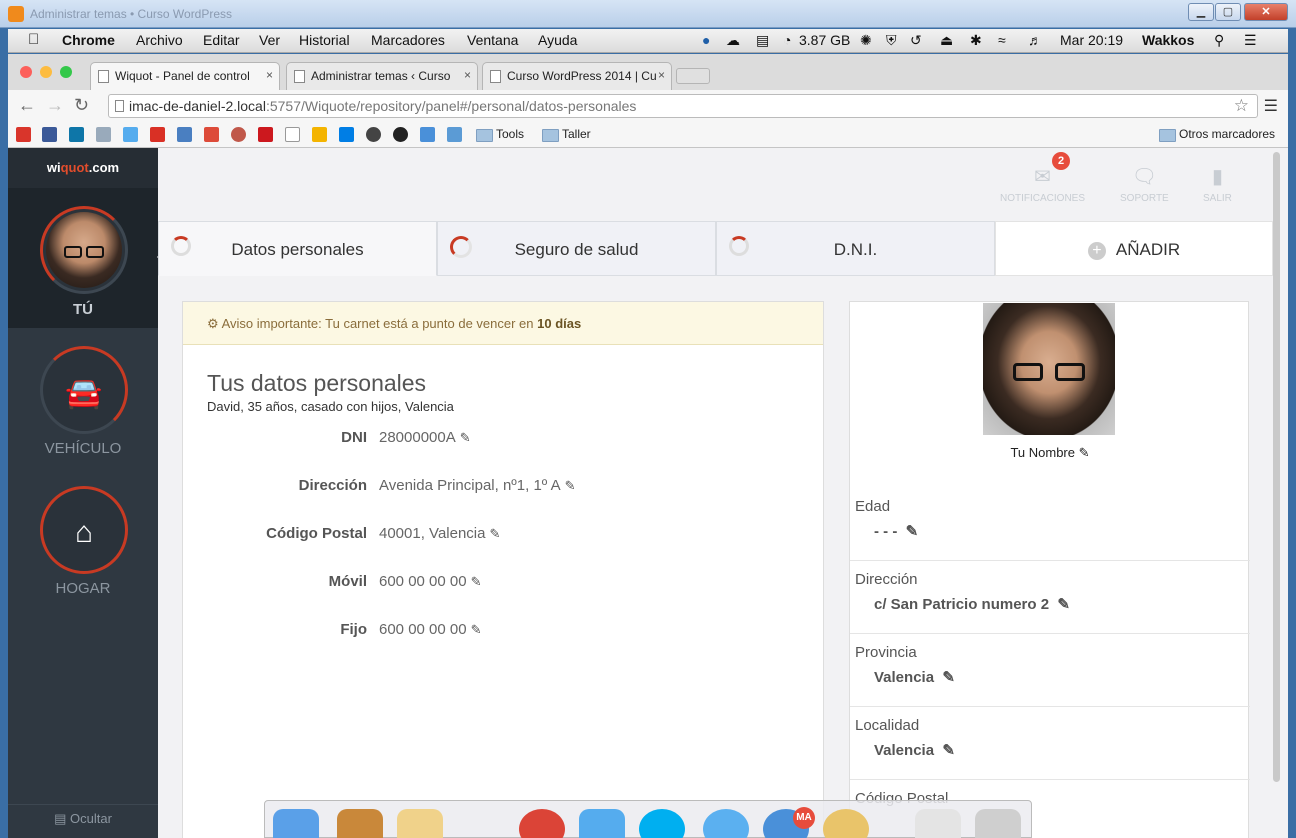 The height and width of the screenshot is (838, 1296). Describe the element at coordinates (1134, 248) in the screenshot. I see `add-tab-button: + AÑADIR` at that location.